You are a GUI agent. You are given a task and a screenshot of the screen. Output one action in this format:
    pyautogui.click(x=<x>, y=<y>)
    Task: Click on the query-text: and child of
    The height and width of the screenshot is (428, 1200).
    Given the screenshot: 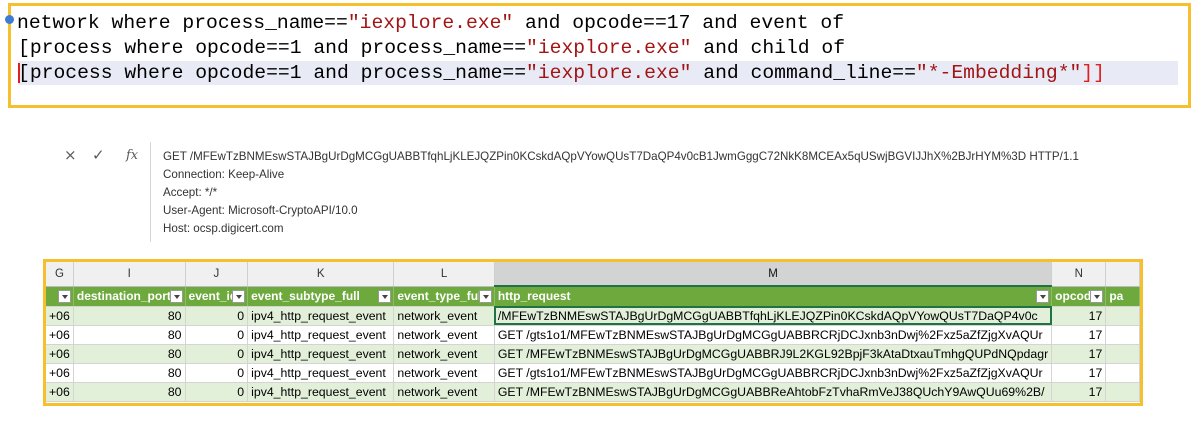 What is the action you would take?
    pyautogui.click(x=768, y=48)
    